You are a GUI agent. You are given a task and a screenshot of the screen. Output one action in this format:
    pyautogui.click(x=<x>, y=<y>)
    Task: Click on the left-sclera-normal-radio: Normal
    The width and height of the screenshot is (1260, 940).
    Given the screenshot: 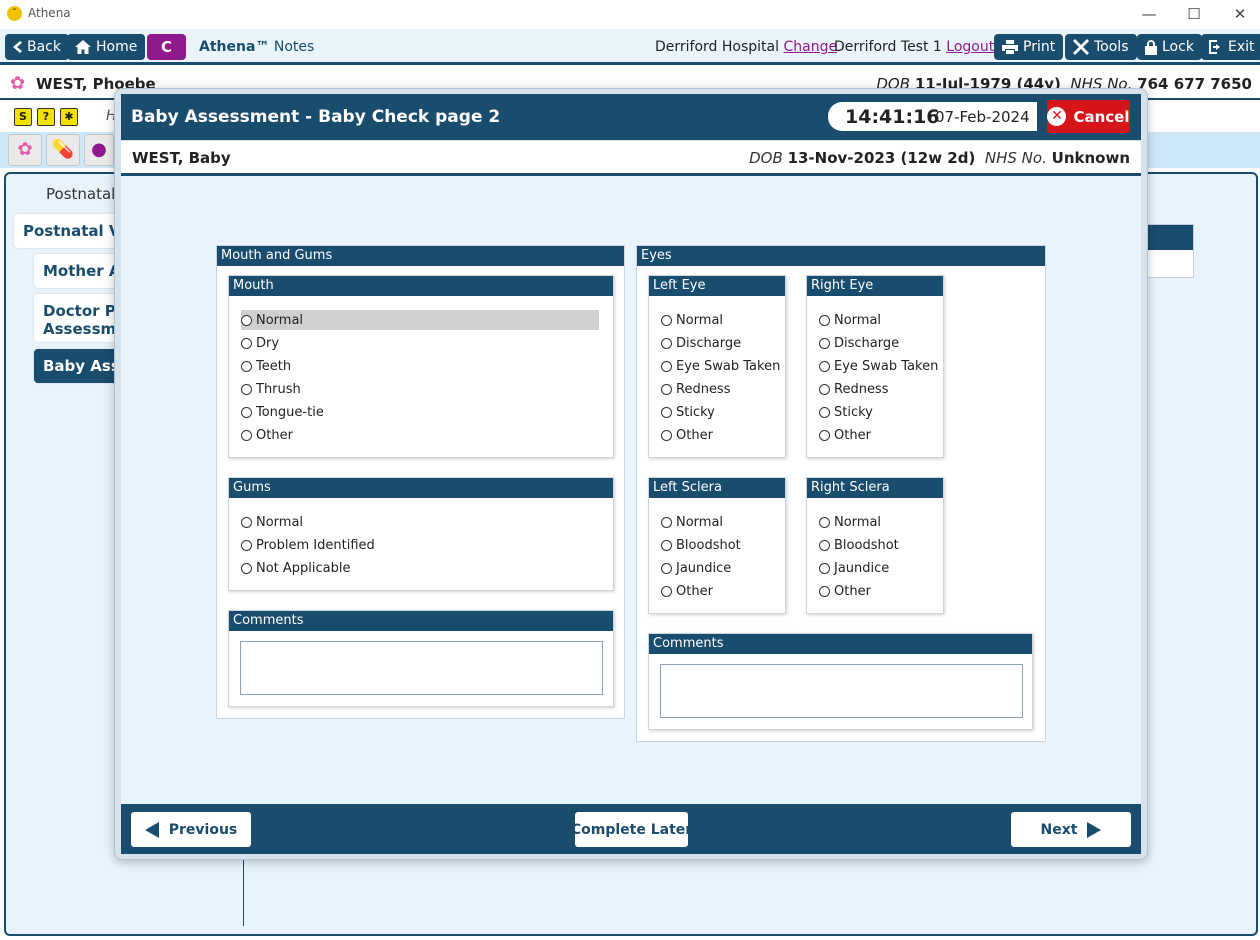 What is the action you would take?
    pyautogui.click(x=692, y=522)
    